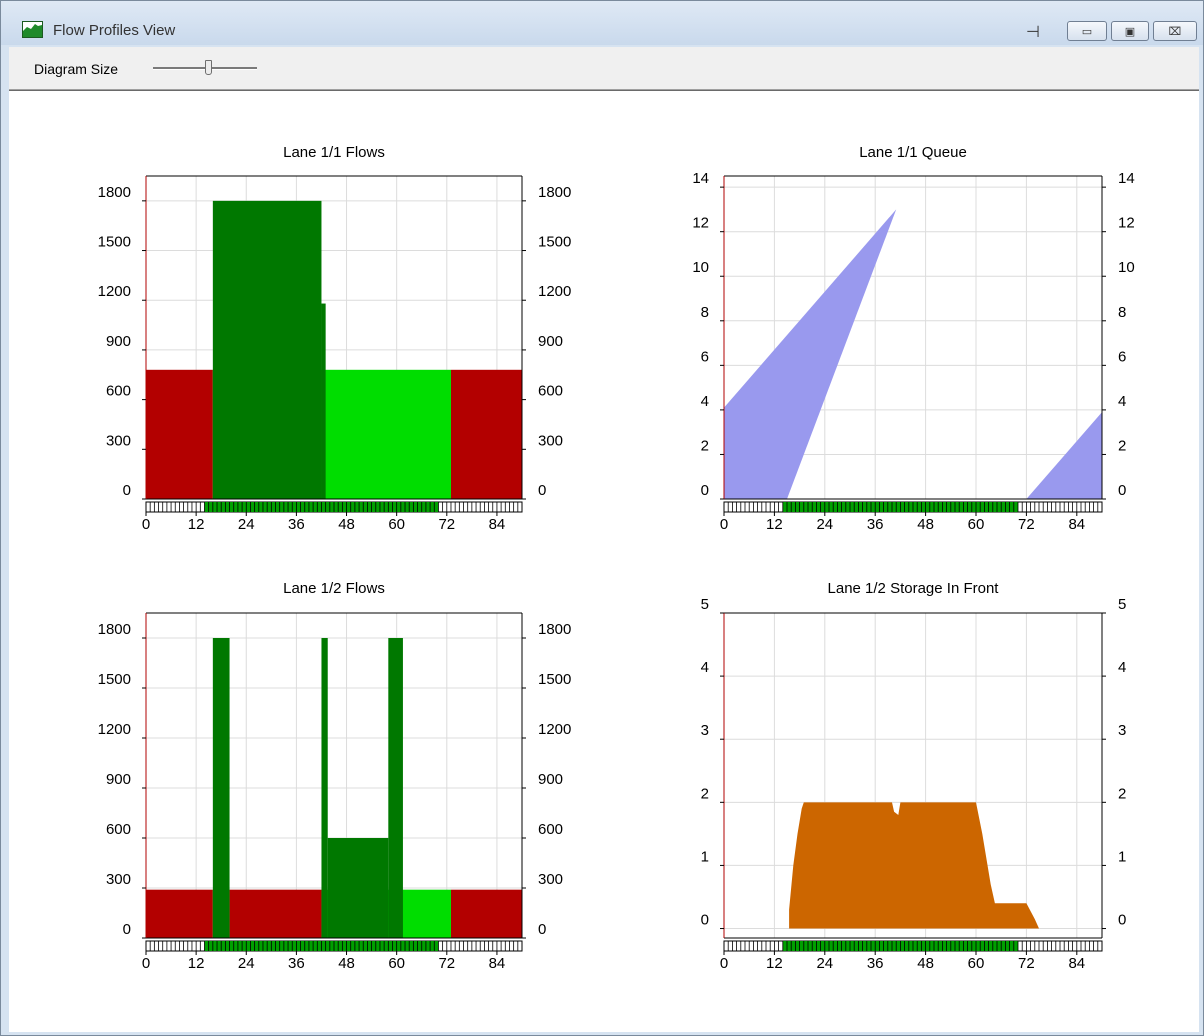  Describe the element at coordinates (604, 68) in the screenshot. I see `toolbar: Diagram Size` at that location.